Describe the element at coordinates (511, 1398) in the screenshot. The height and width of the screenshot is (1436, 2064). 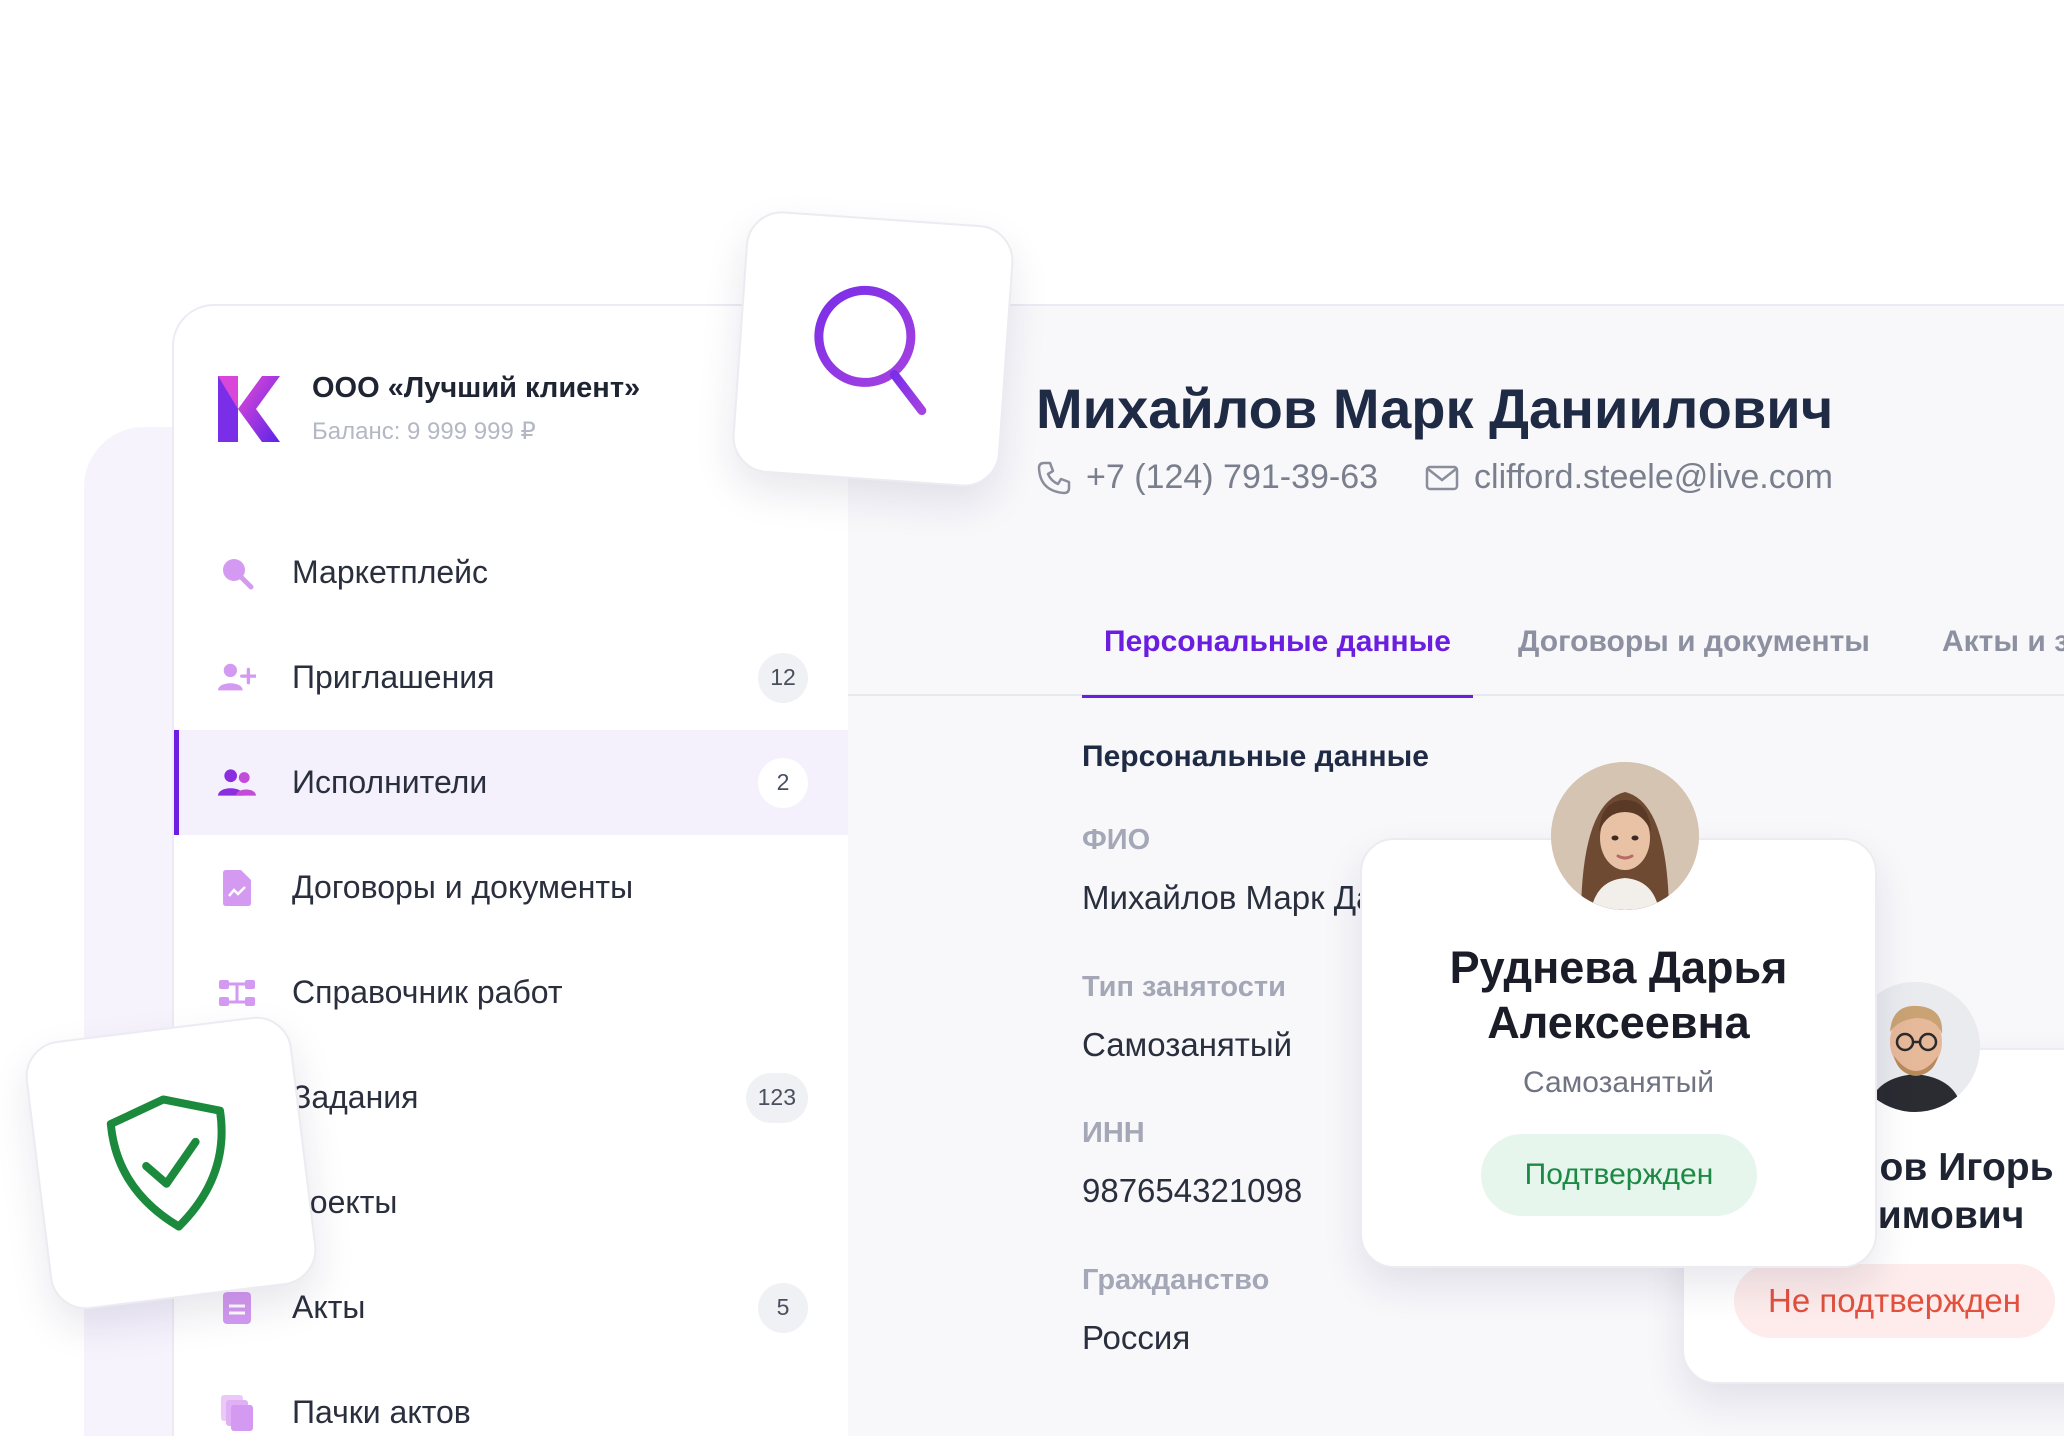
I see `sidebar-item-act-bundles: Пачки актов` at that location.